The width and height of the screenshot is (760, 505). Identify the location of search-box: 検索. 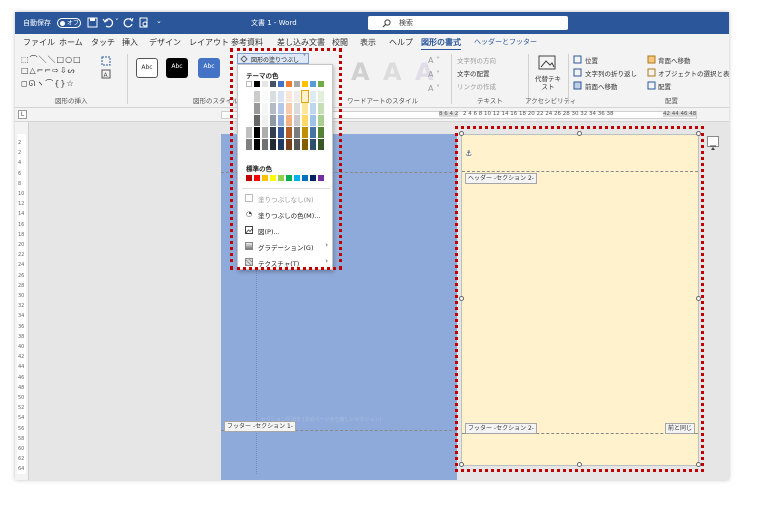
(468, 23).